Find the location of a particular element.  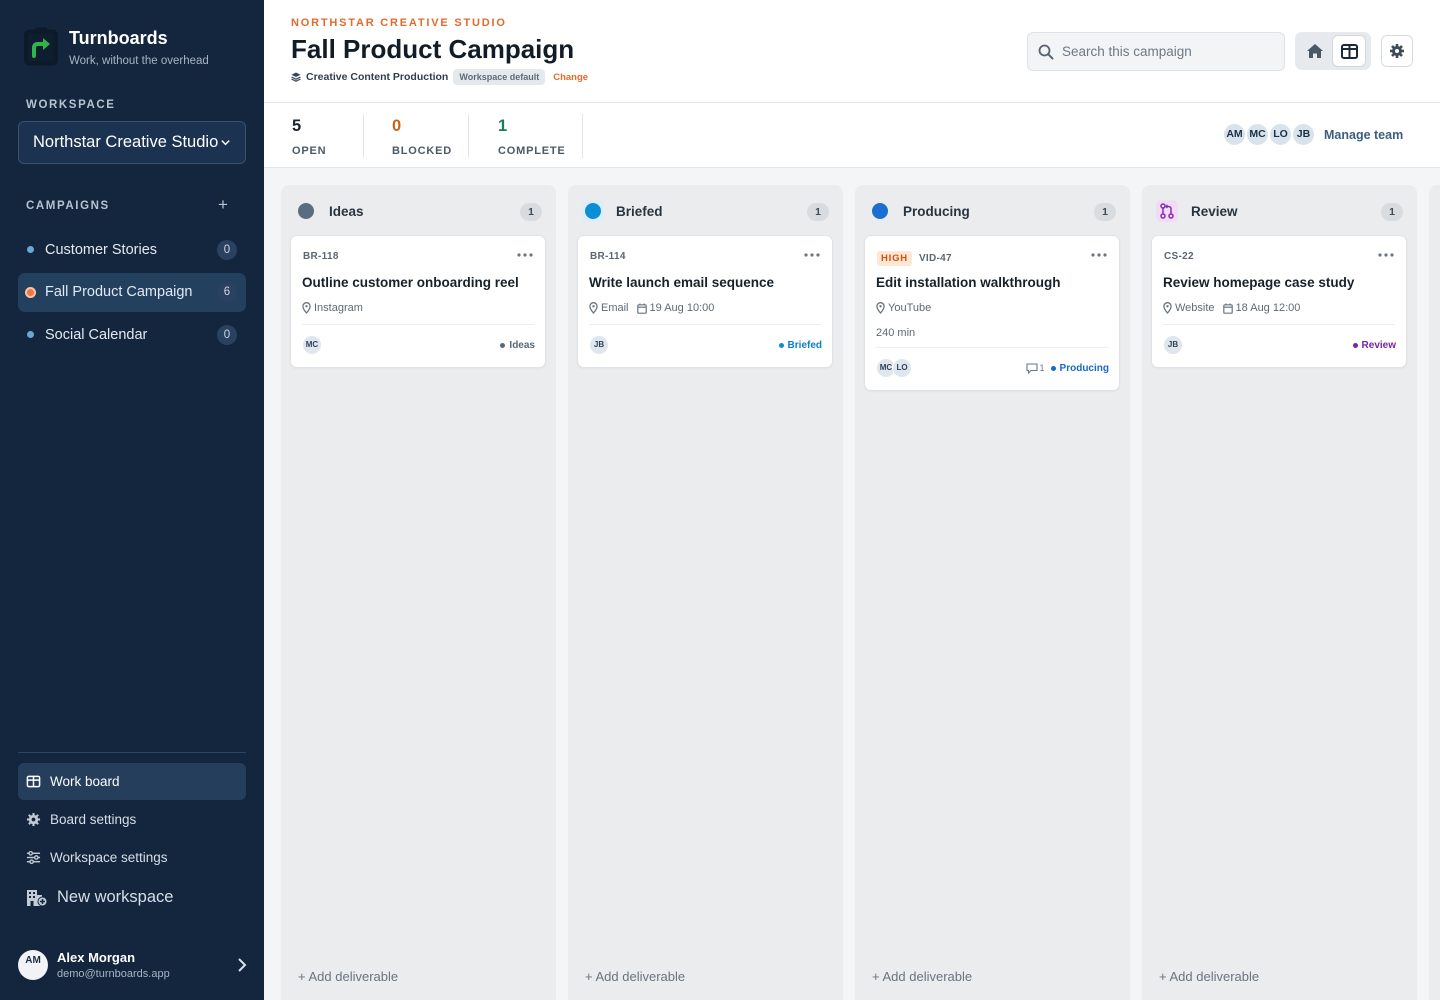

card-id: VID-47 is located at coordinates (935, 258).